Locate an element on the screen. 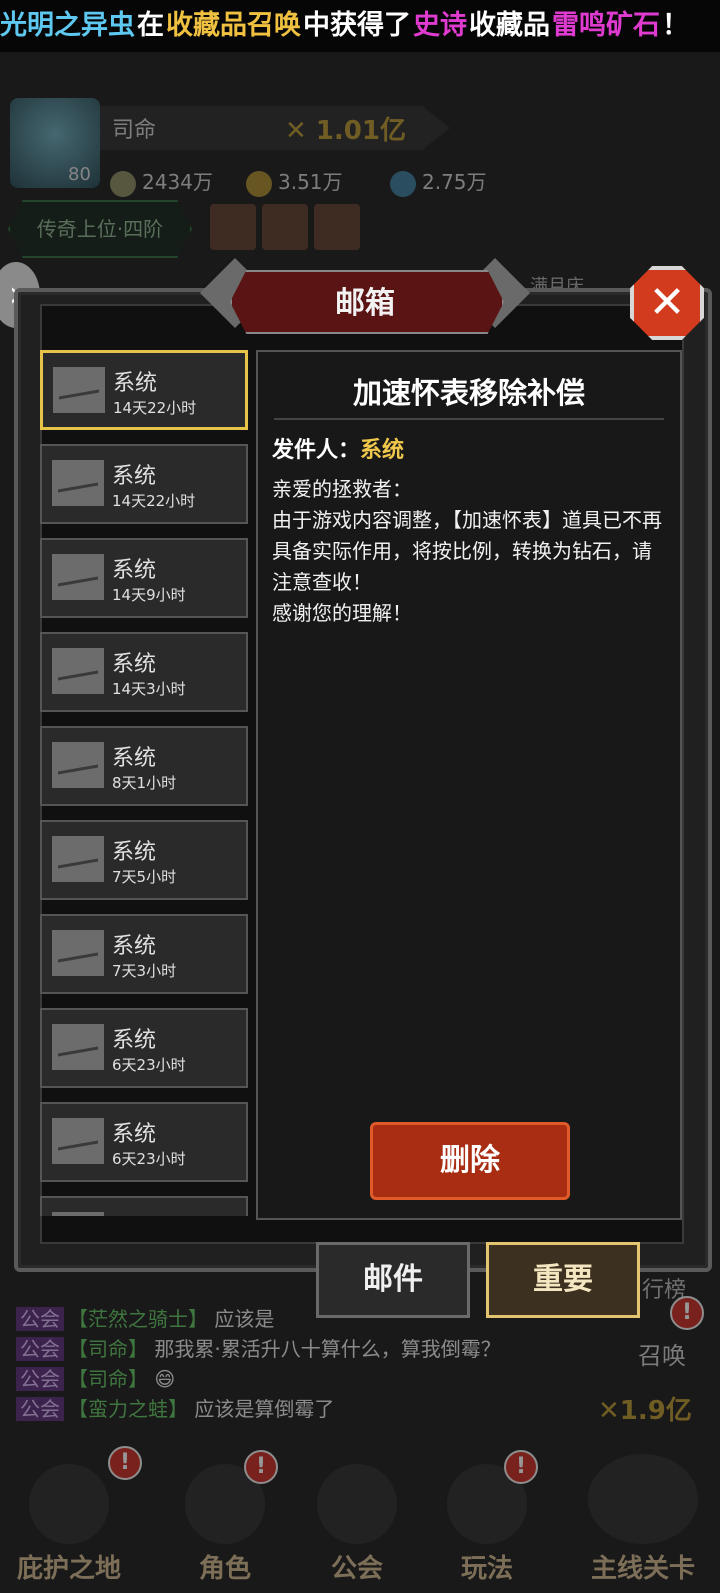 The image size is (720, 1593). mail-item-time: 8天1小时 is located at coordinates (144, 783).